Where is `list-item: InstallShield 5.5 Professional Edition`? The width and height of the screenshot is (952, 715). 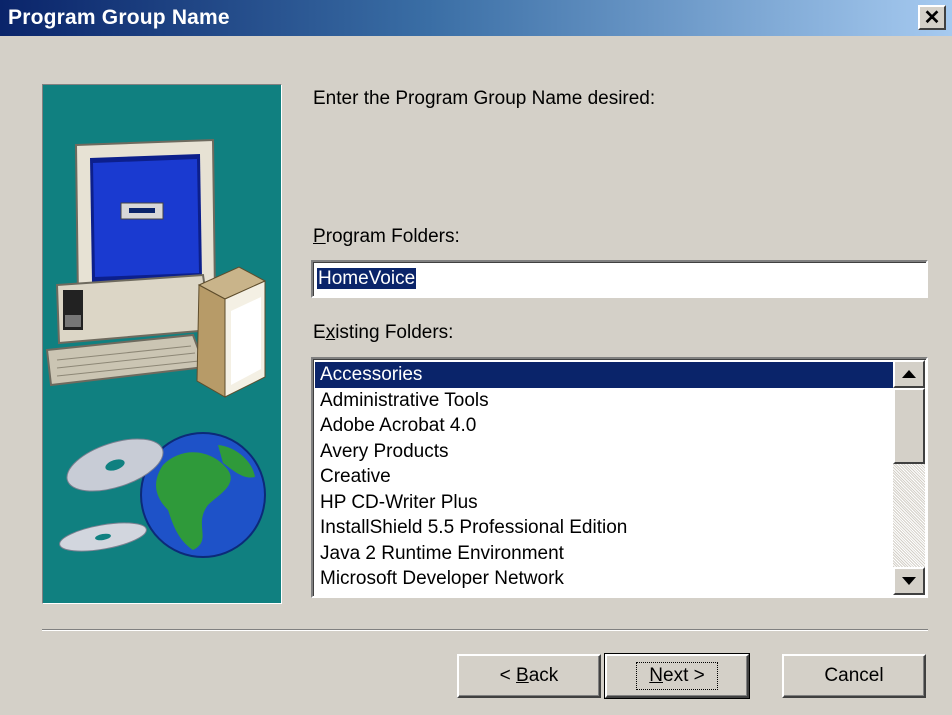 list-item: InstallShield 5.5 Professional Edition is located at coordinates (604, 528).